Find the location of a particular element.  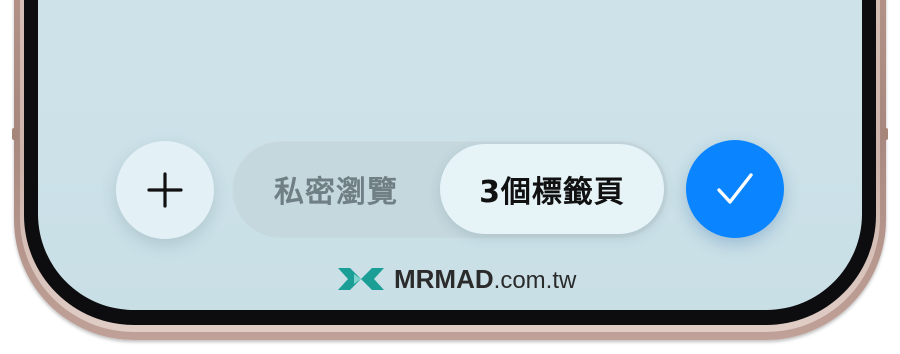

checkmark-icon is located at coordinates (735, 188).